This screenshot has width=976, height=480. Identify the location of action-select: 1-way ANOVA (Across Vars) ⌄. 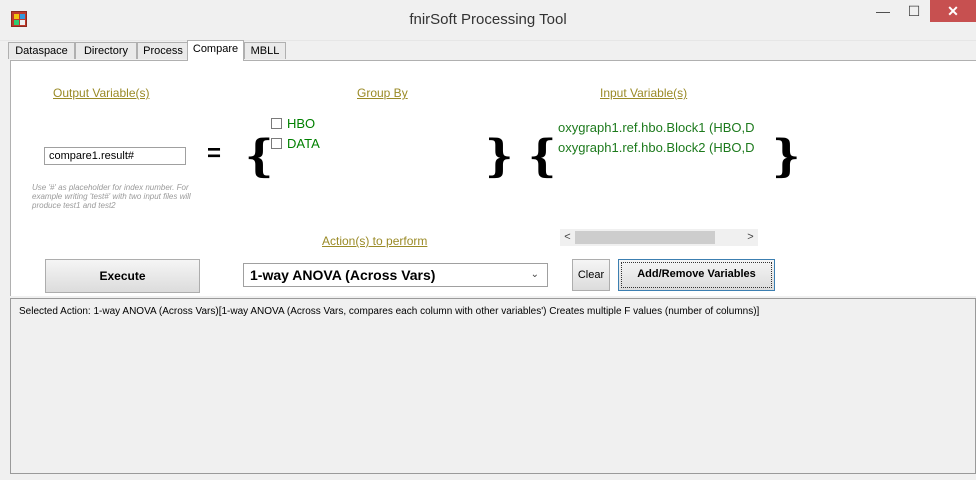
(395, 275).